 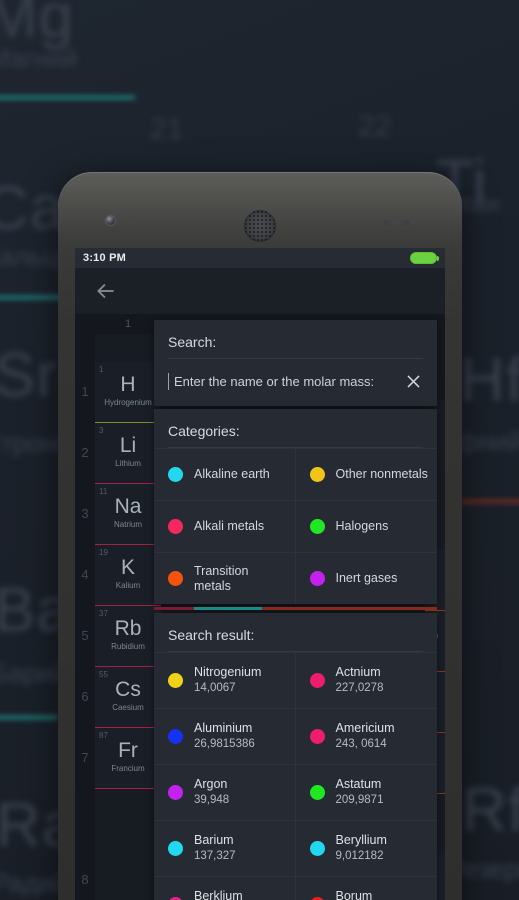 What do you see at coordinates (366, 474) in the screenshot?
I see `category-item-other-nonmetals: Other nonmetals` at bounding box center [366, 474].